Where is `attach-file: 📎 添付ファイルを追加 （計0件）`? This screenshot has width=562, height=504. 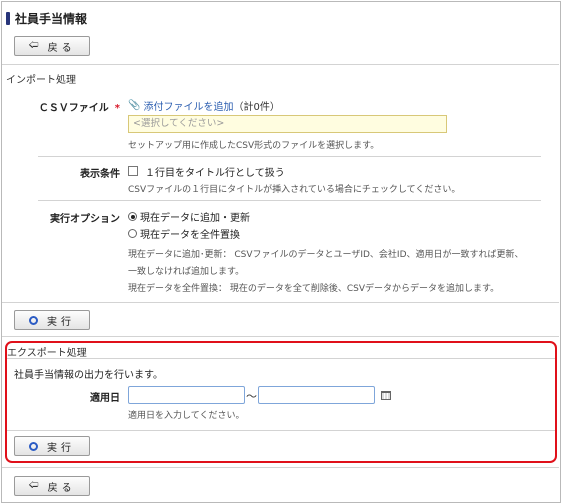
attach-file: 📎 添付ファイルを追加 （計0件） is located at coordinates (204, 105).